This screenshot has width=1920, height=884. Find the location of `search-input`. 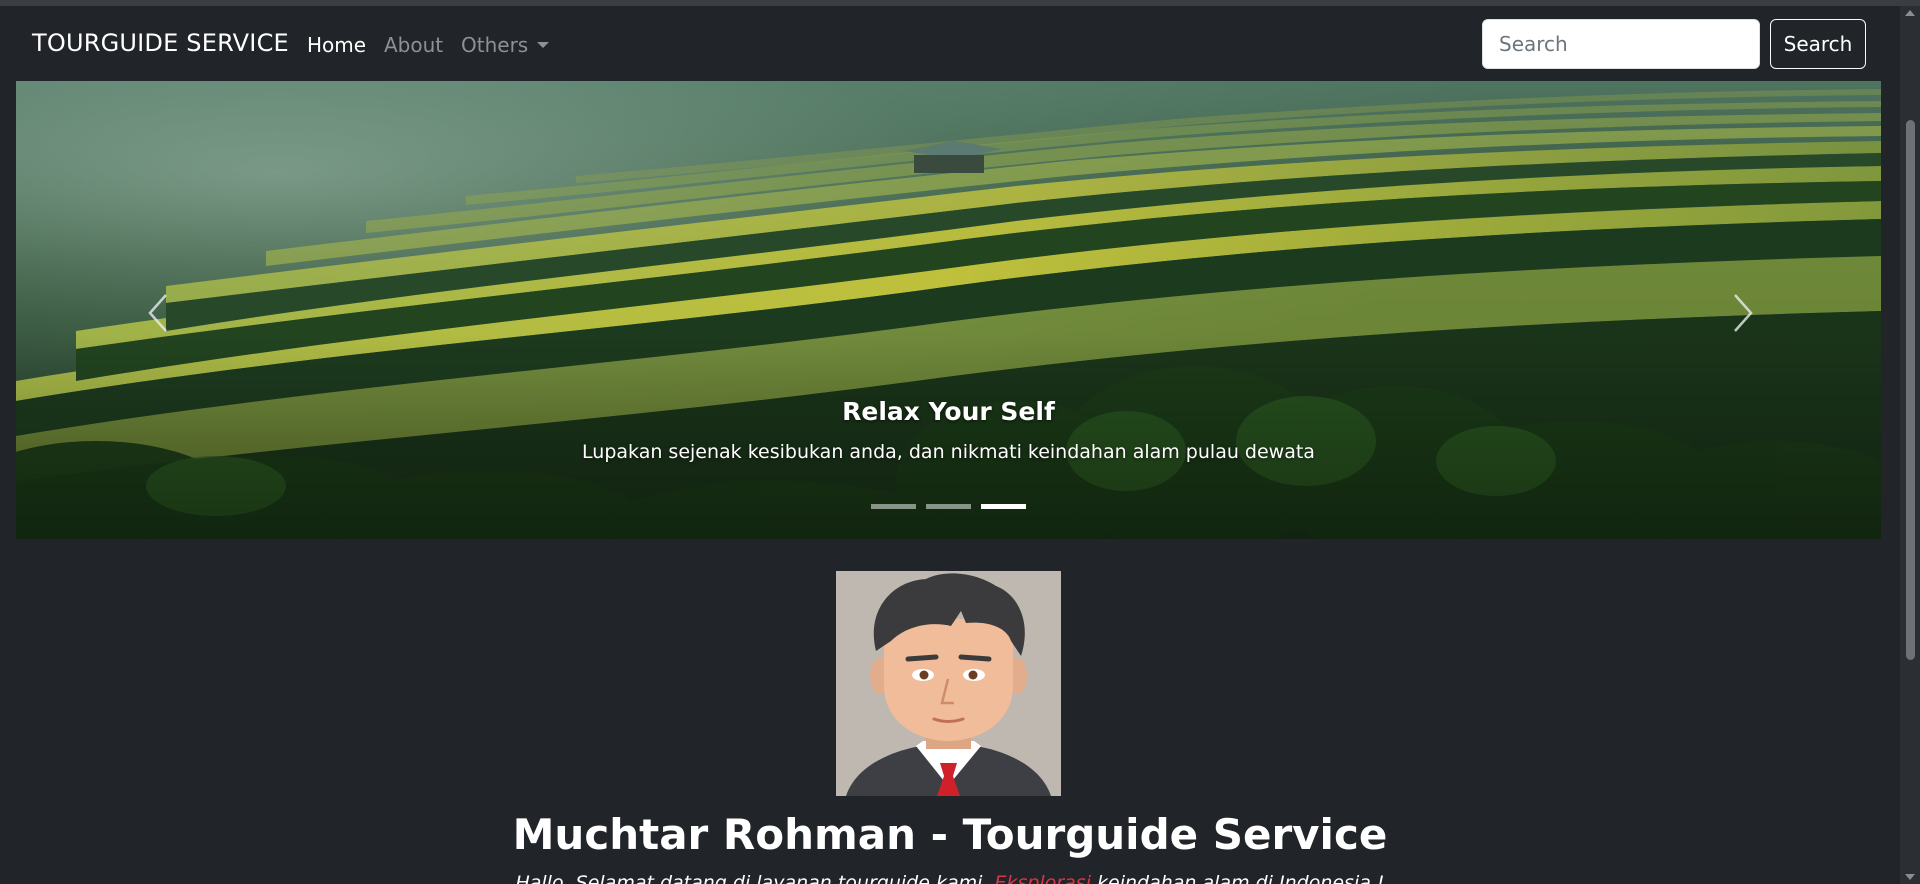

search-input is located at coordinates (1621, 44).